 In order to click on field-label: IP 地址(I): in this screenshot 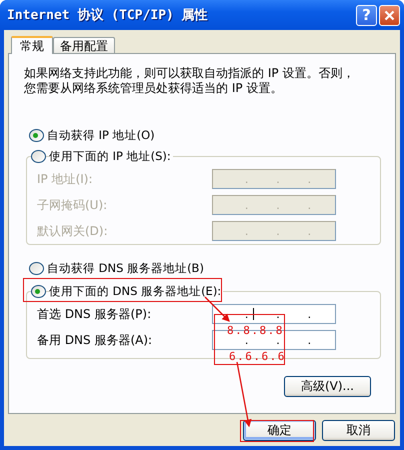, I will do `click(65, 179)`.